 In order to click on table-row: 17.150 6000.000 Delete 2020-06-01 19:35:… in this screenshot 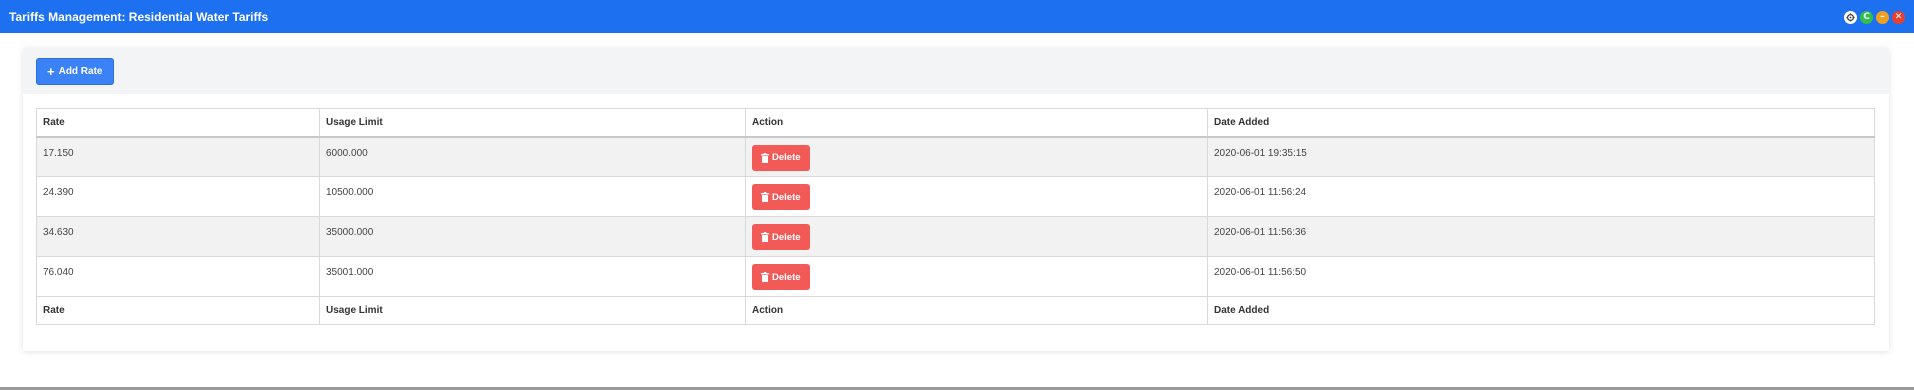, I will do `click(955, 156)`.